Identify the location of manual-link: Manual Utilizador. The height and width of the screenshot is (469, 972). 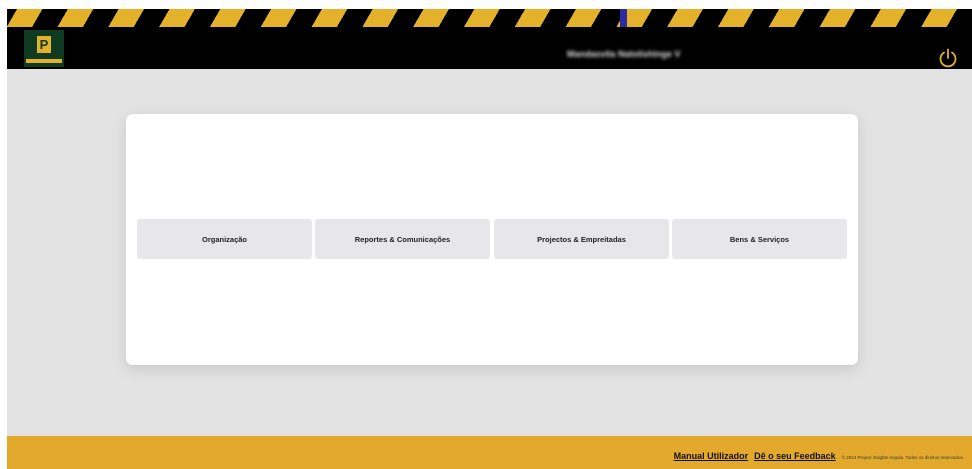
(711, 456).